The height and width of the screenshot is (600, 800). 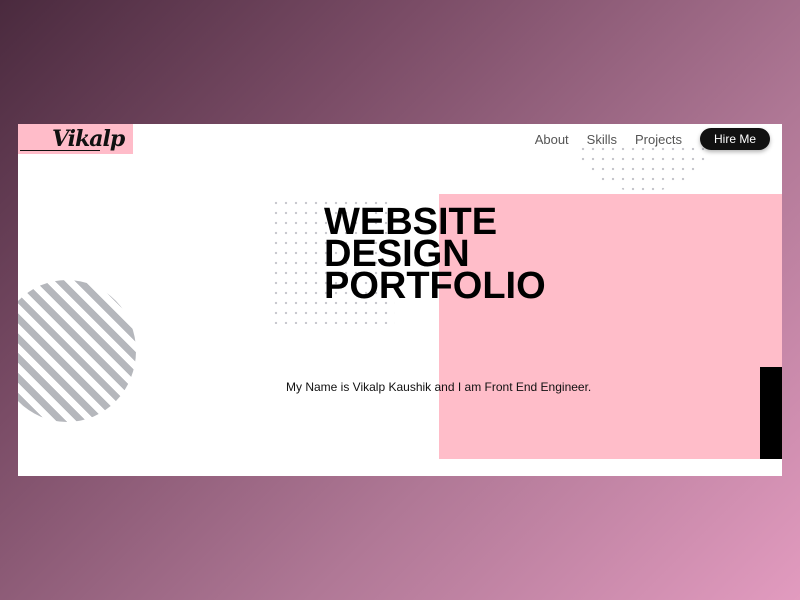 I want to click on hire-me-button: Hire Me, so click(x=734, y=139).